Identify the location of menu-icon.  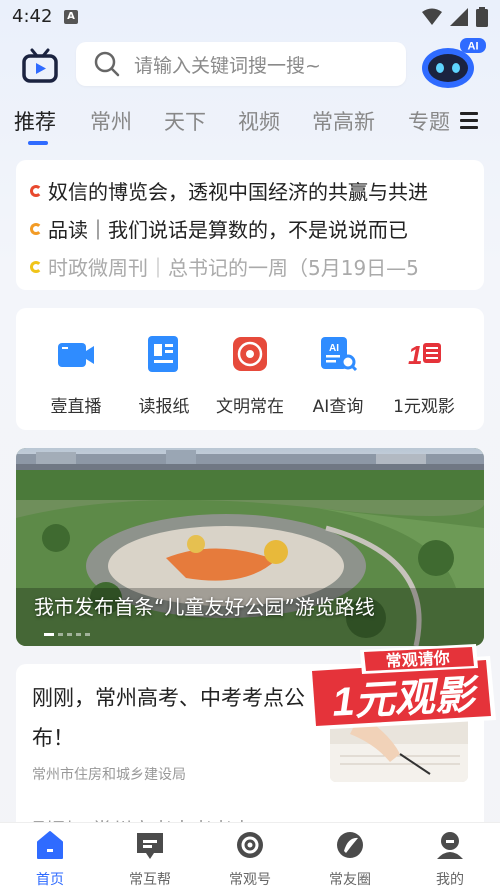
(469, 120).